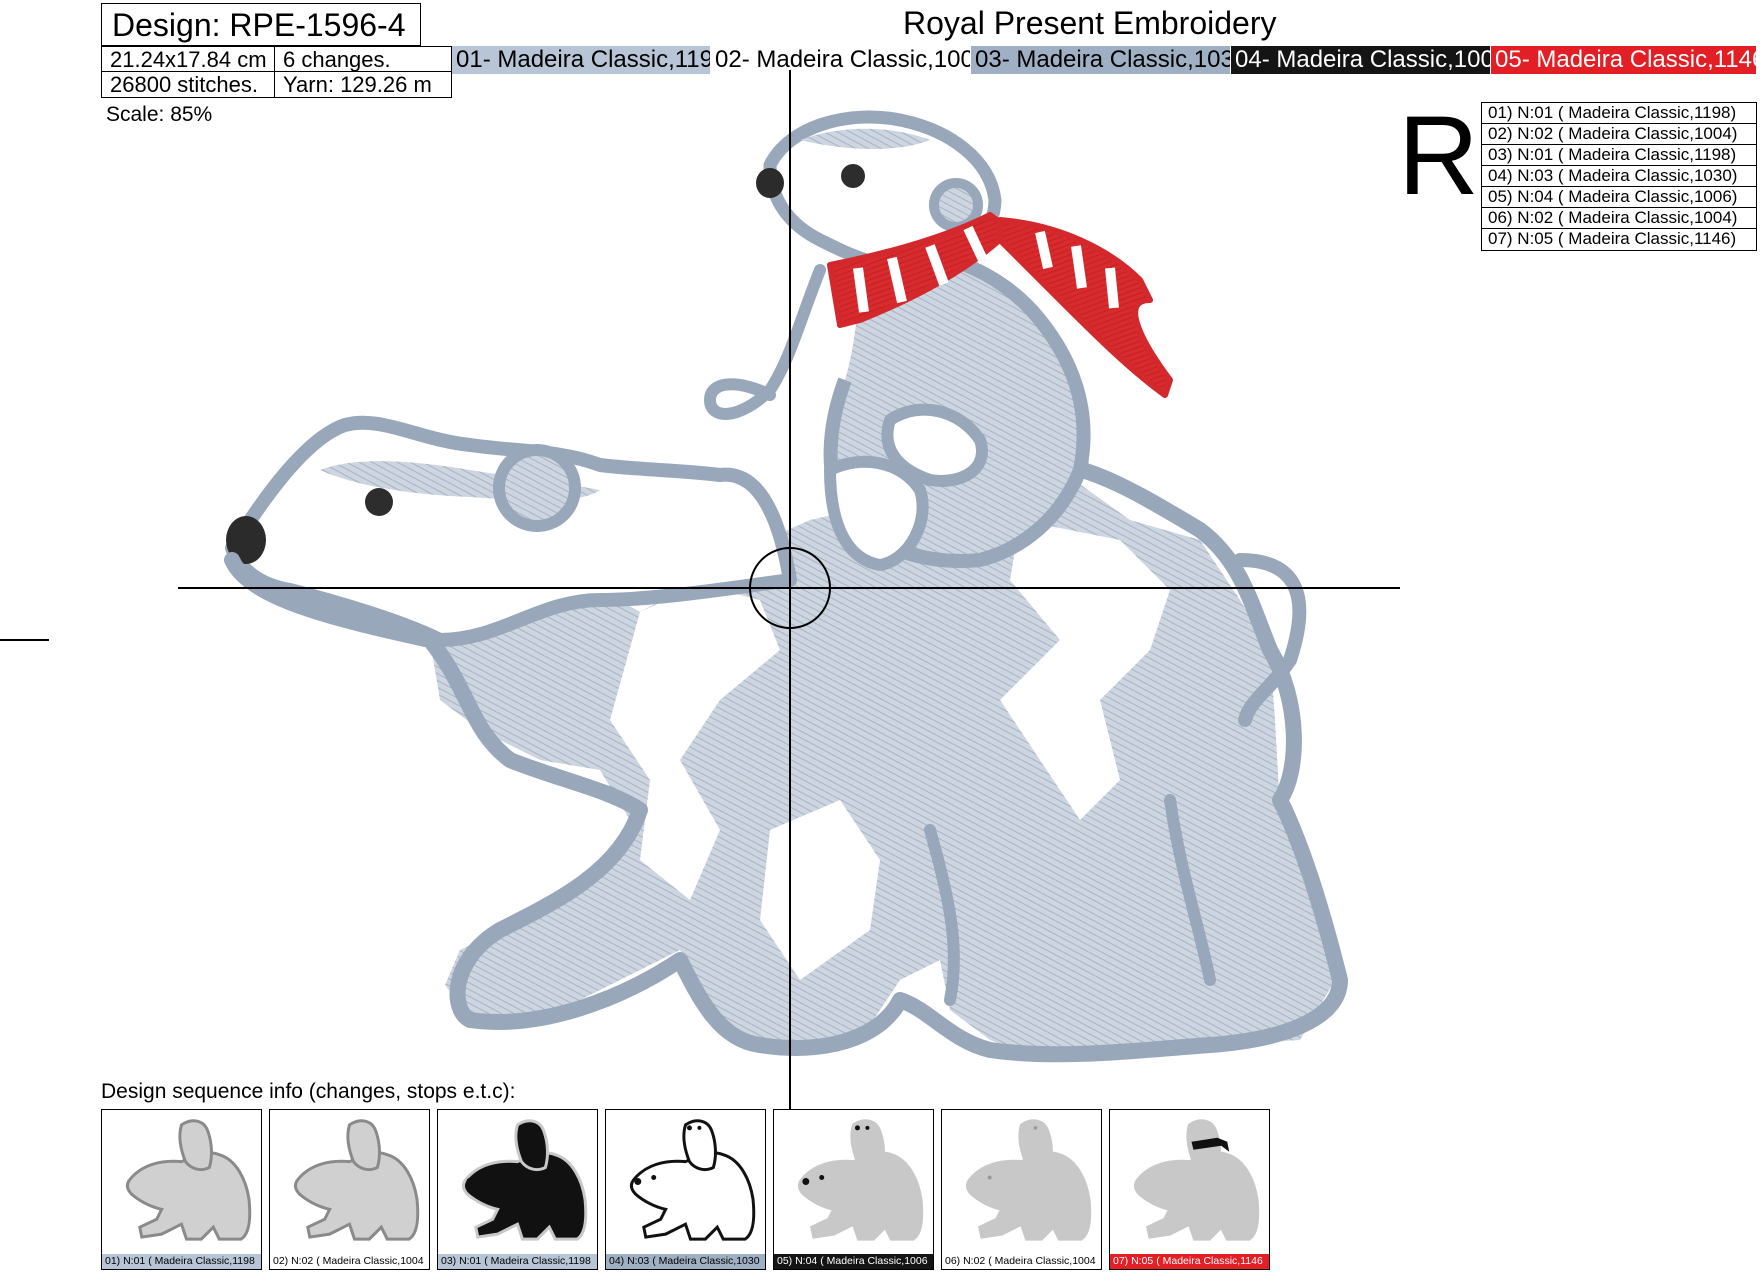 This screenshot has height=1280, width=1760. I want to click on big-bear-ear, so click(537, 488).